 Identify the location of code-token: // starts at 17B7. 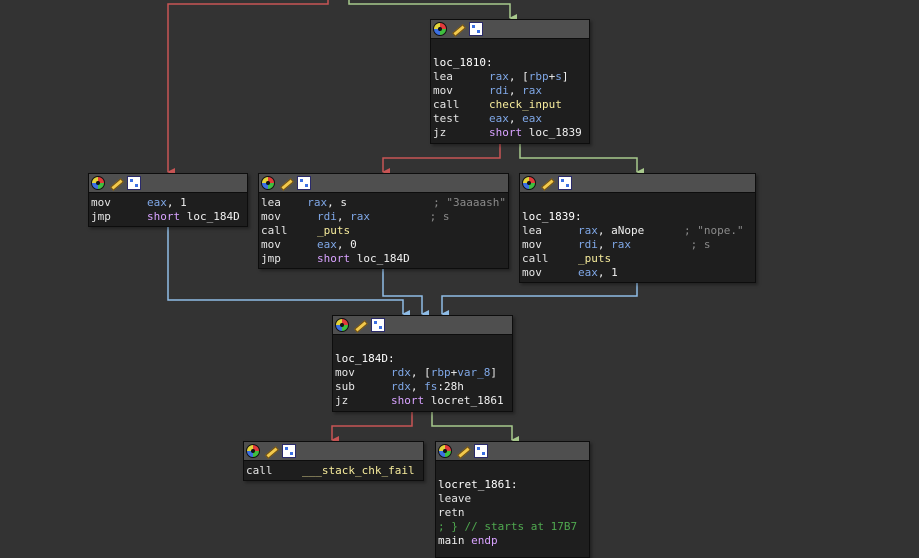
(521, 526).